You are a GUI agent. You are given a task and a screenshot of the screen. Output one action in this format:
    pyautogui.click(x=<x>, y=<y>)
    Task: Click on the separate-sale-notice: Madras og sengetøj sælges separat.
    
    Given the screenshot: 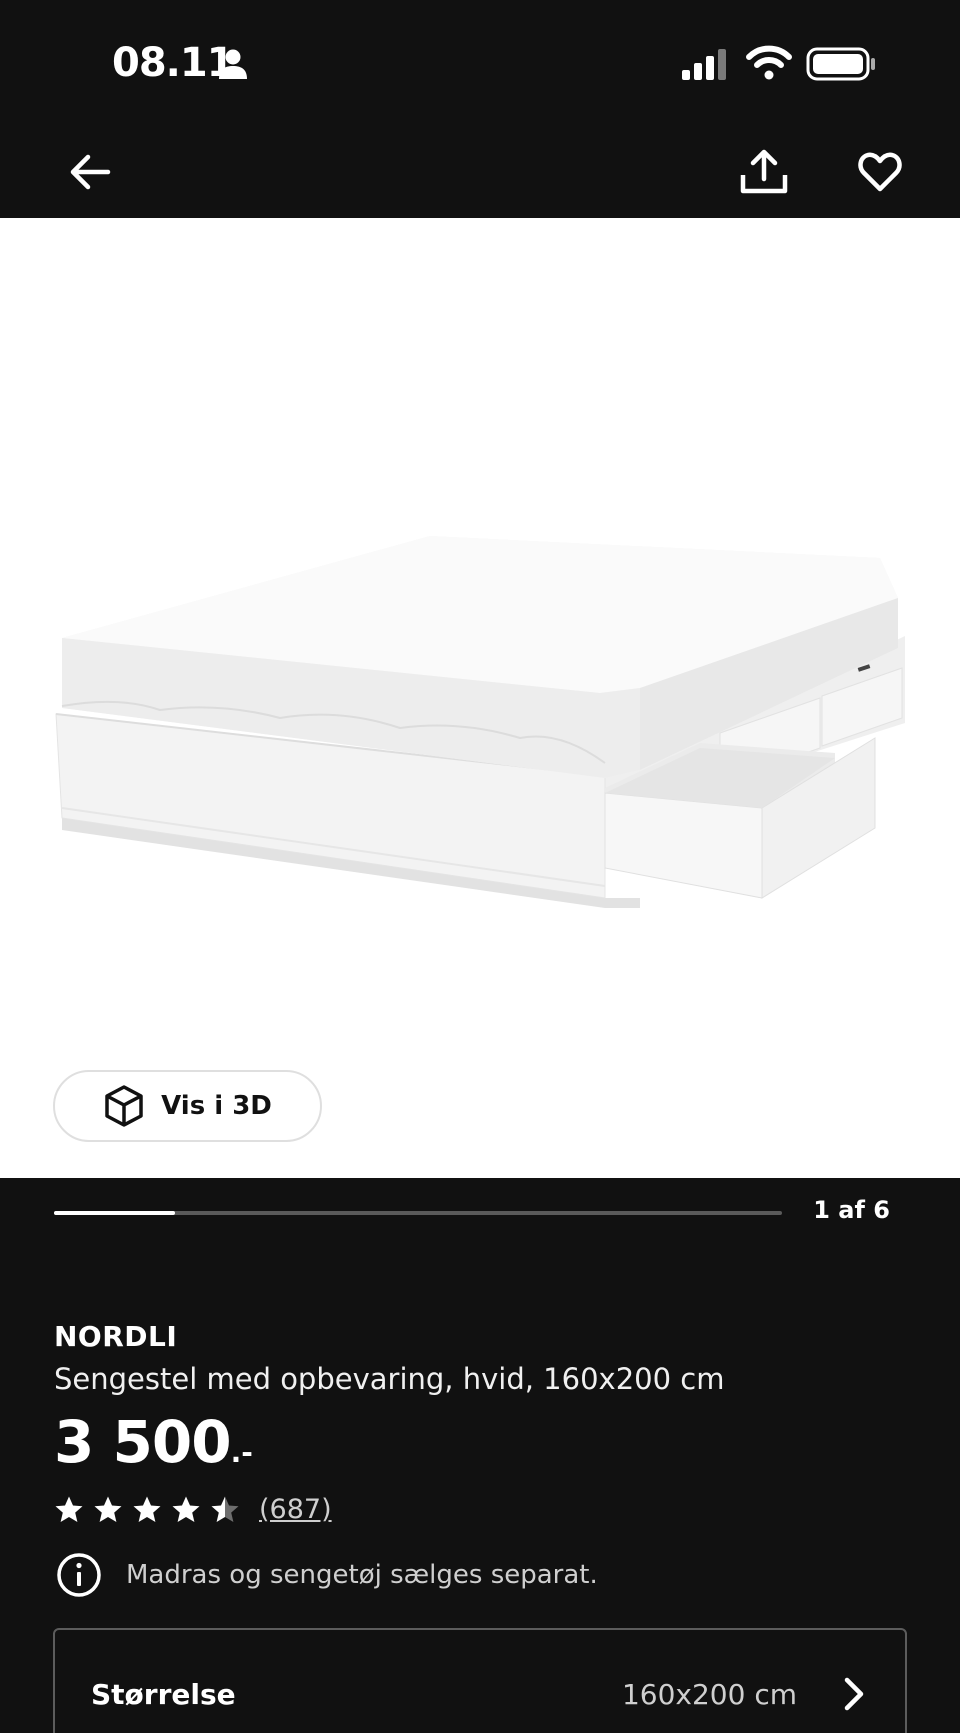 What is the action you would take?
    pyautogui.click(x=327, y=1575)
    